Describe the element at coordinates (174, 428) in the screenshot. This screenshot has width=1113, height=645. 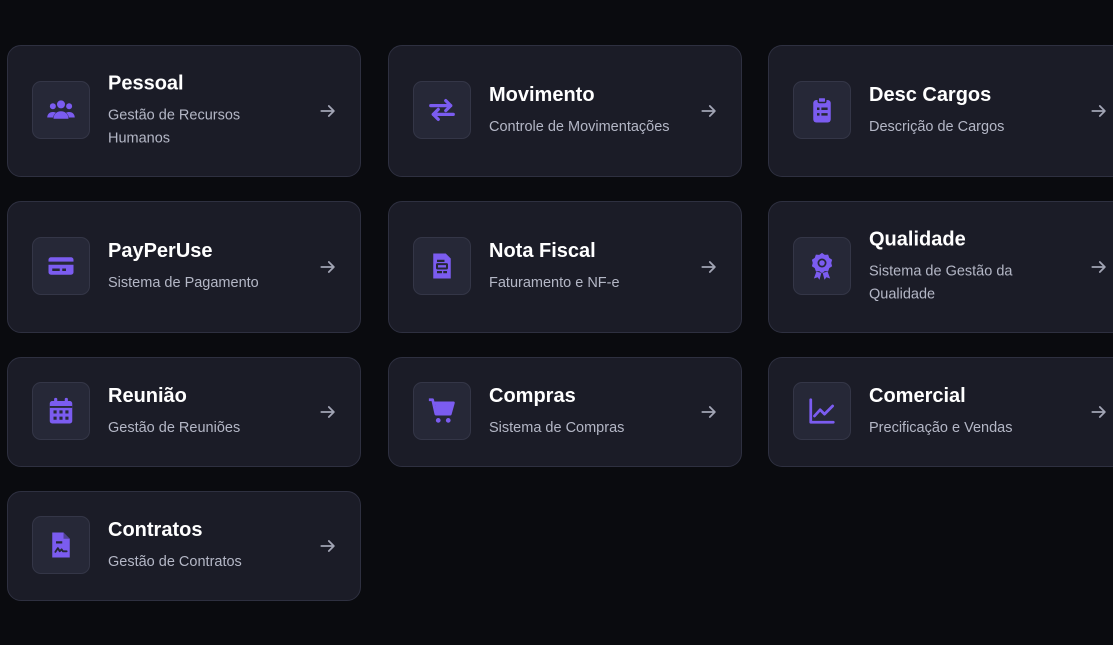
I see `card-subtitle: Gestão de Reuniões` at that location.